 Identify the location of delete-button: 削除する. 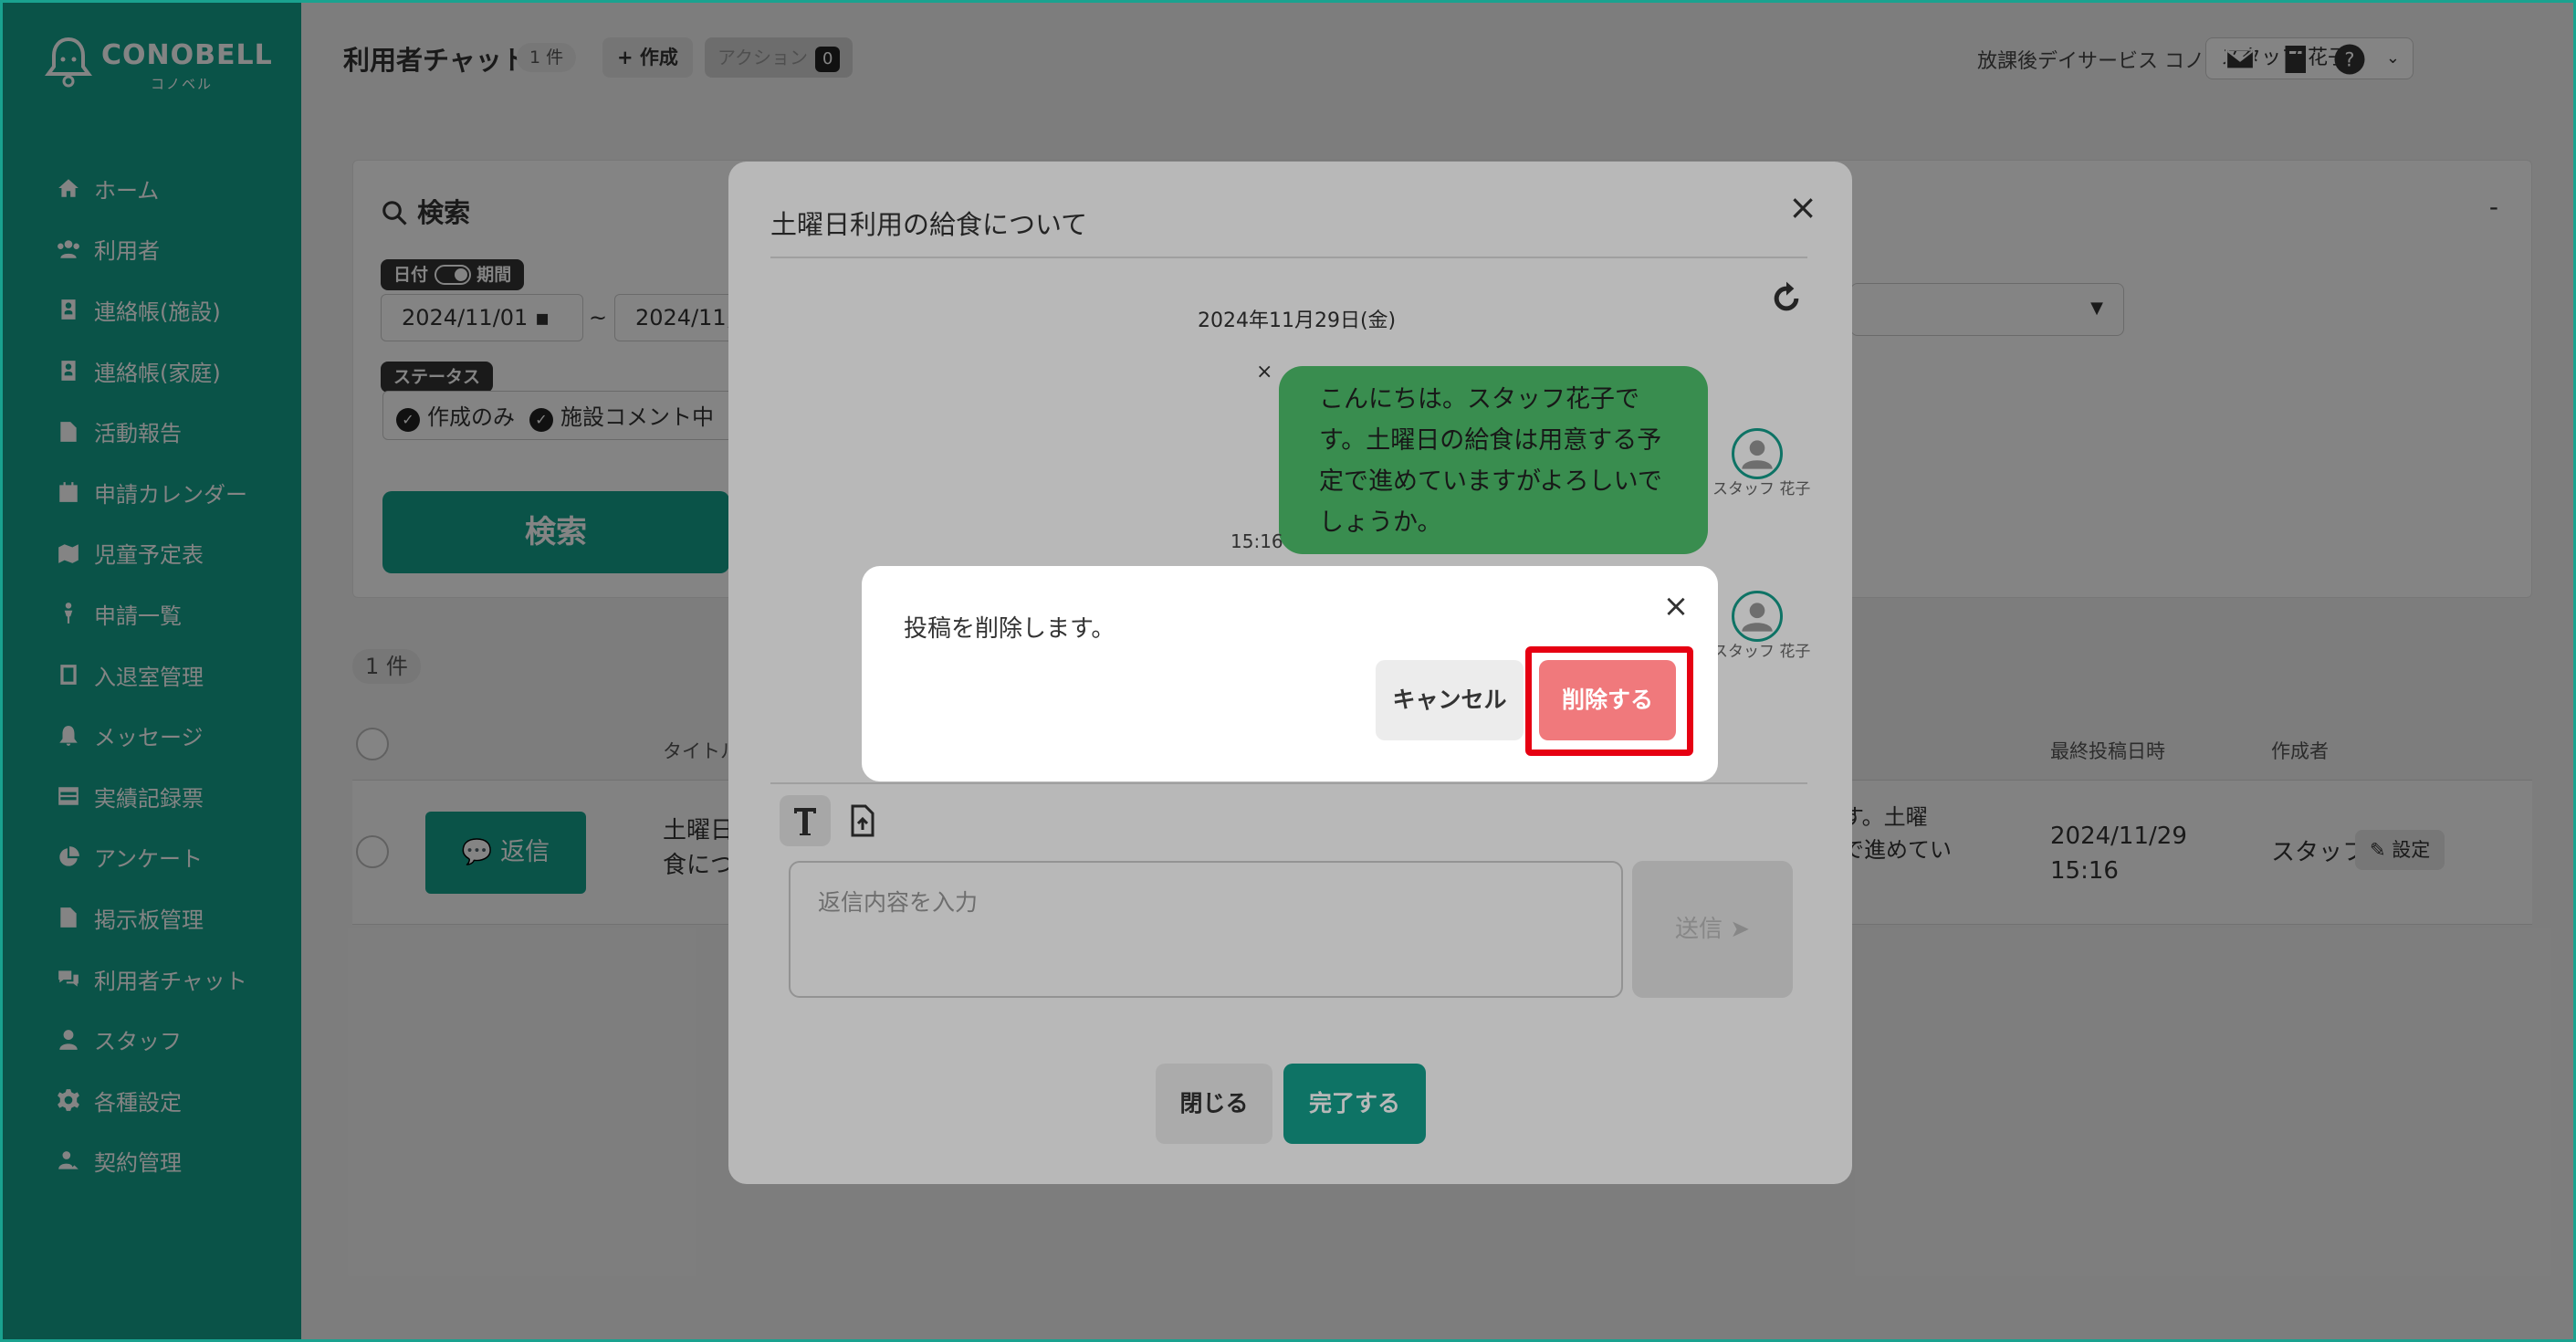
(1607, 700).